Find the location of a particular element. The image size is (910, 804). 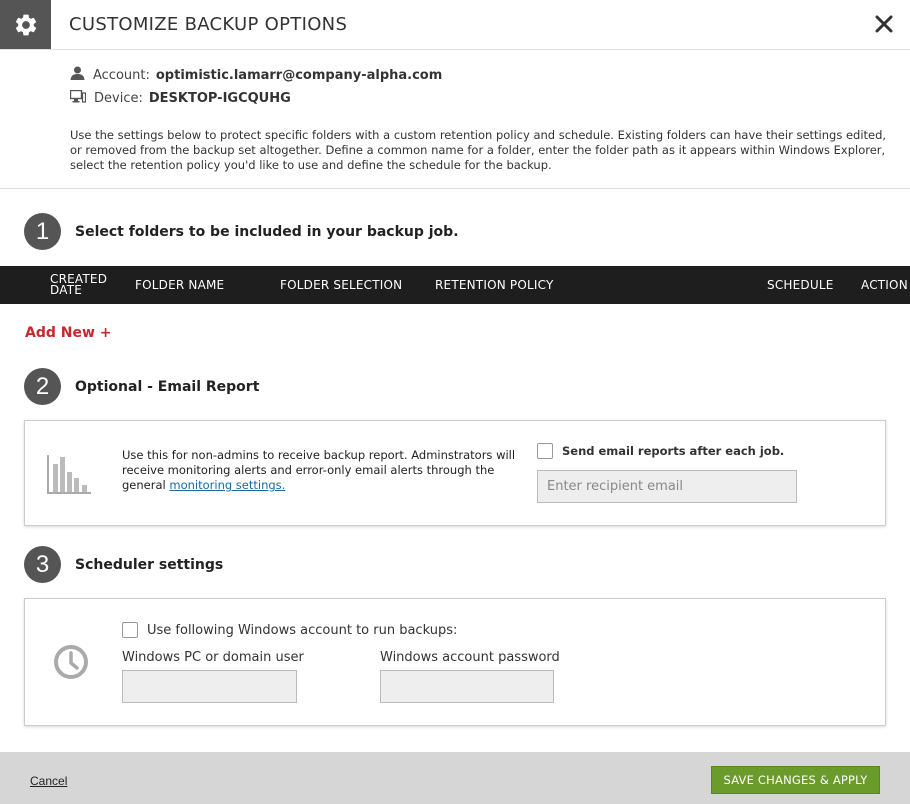

send-email-checkbox is located at coordinates (545, 451).